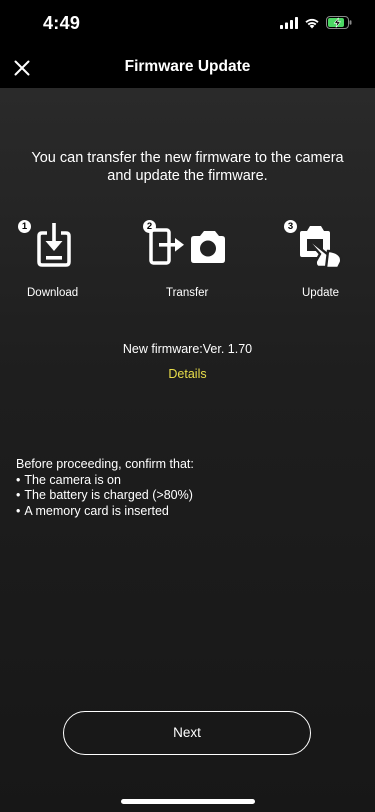 The image size is (375, 812). I want to click on list-item-text: A memory card is inserted, so click(96, 510).